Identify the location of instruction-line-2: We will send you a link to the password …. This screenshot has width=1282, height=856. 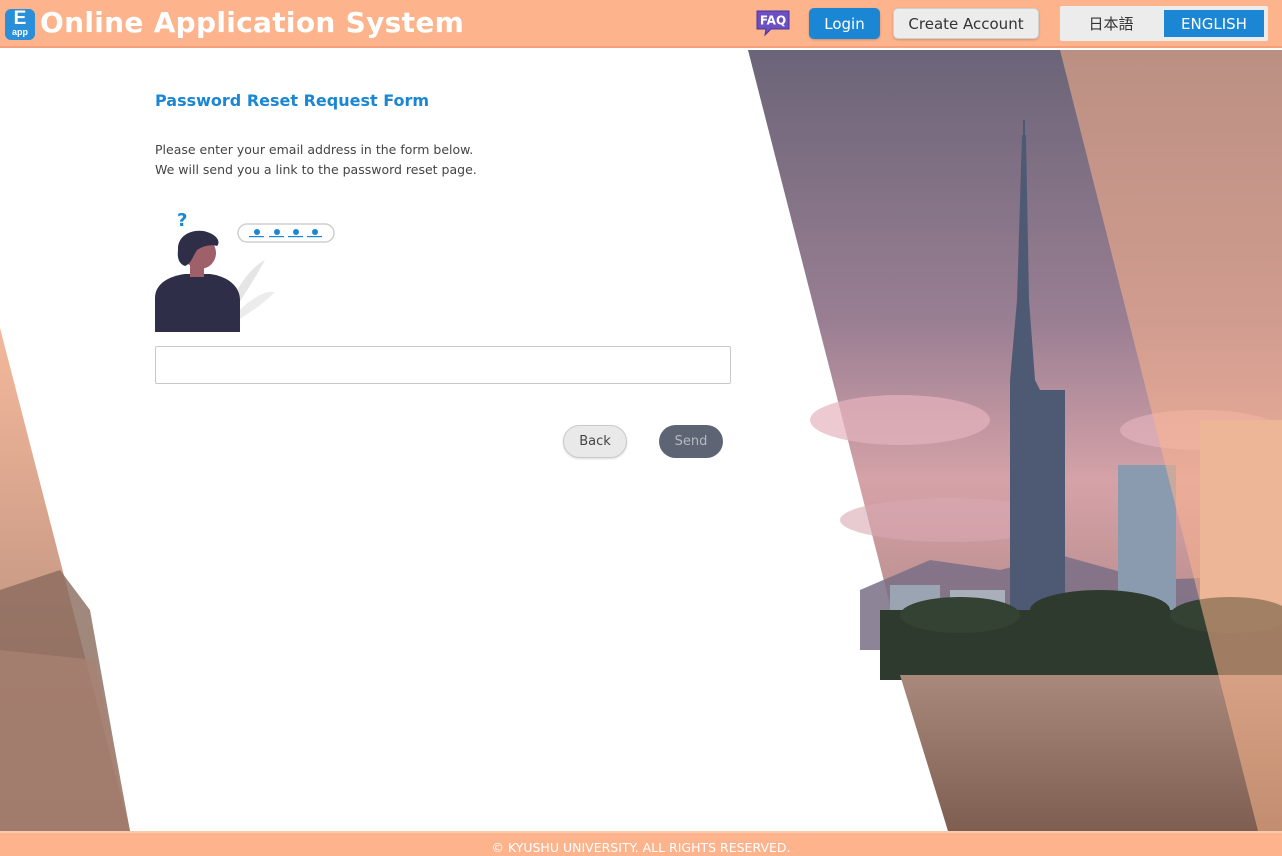
(316, 169).